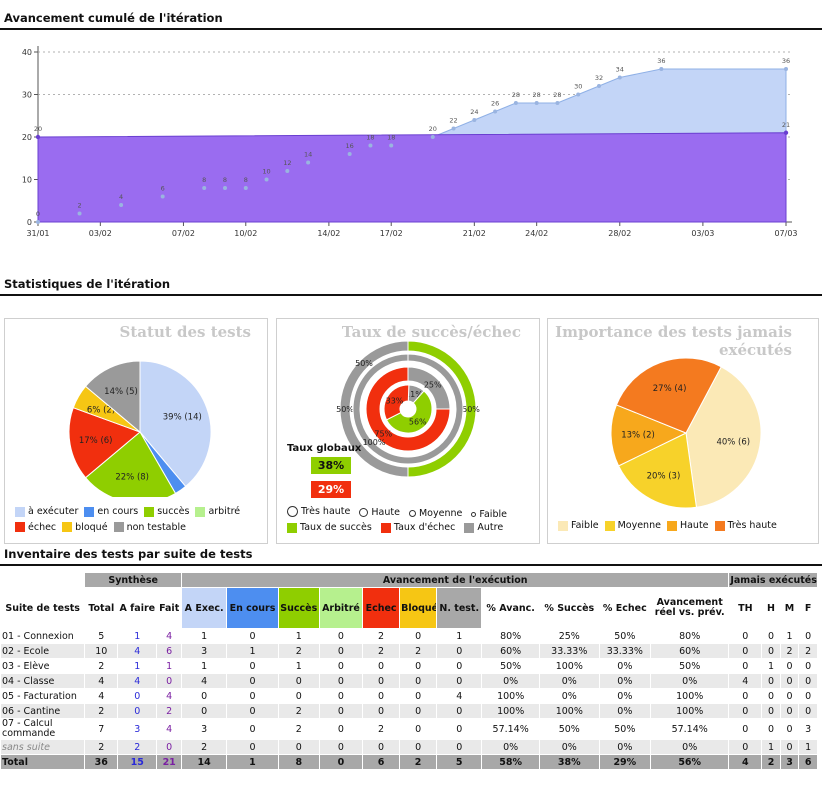 The height and width of the screenshot is (800, 822). I want to click on group-header-execution: Avancement de l'exécution, so click(455, 580).